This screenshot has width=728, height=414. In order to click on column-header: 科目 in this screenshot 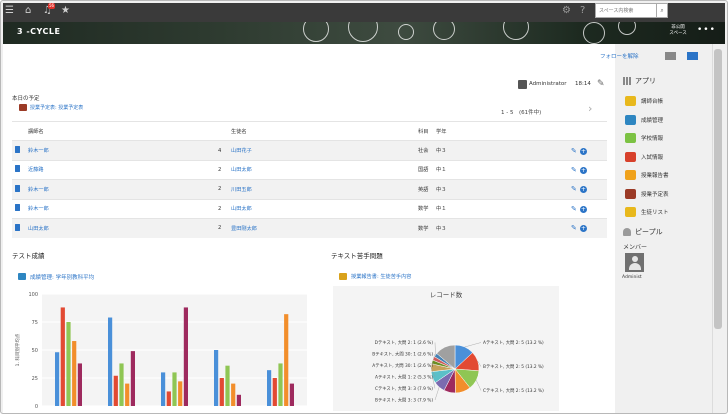, I will do `click(427, 130)`.